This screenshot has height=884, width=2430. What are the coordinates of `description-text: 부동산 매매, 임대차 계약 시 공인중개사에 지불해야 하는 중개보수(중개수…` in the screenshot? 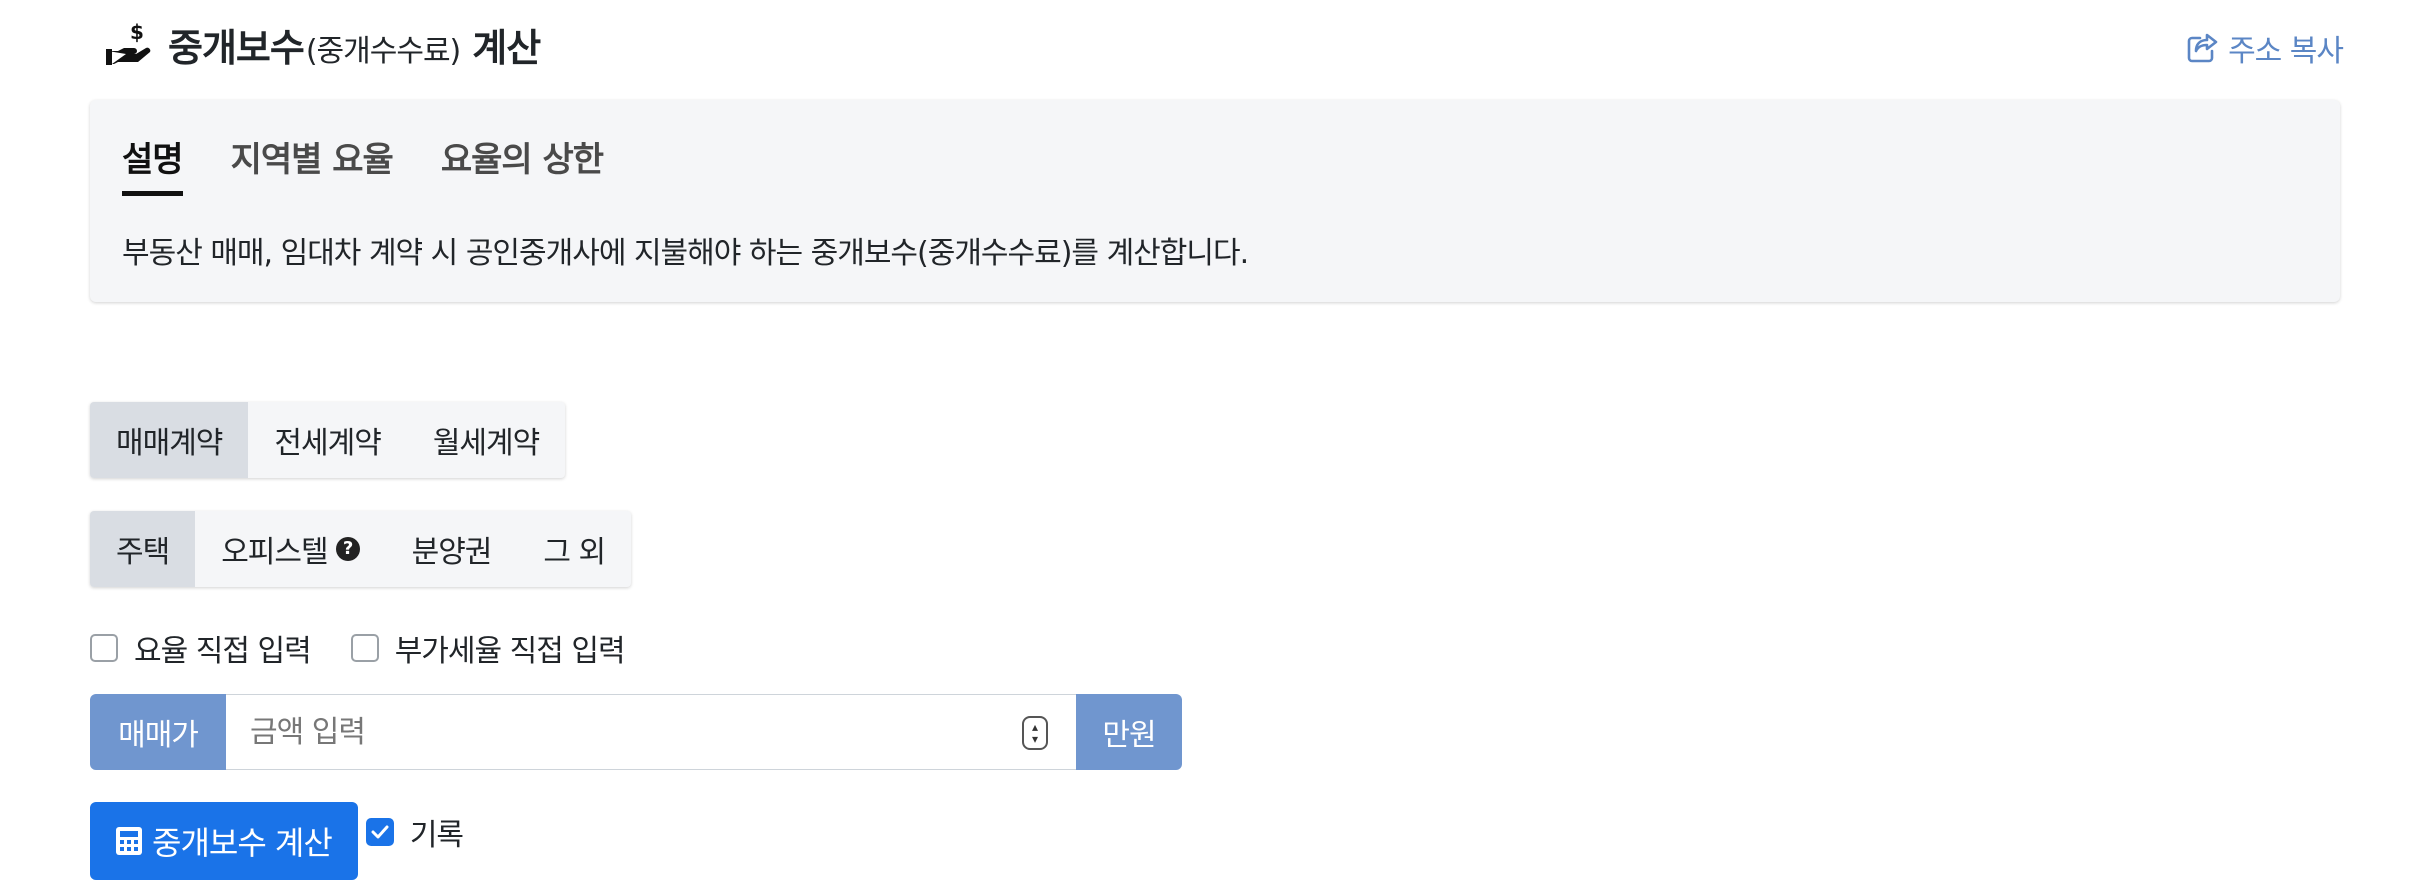 It's located at (685, 253).